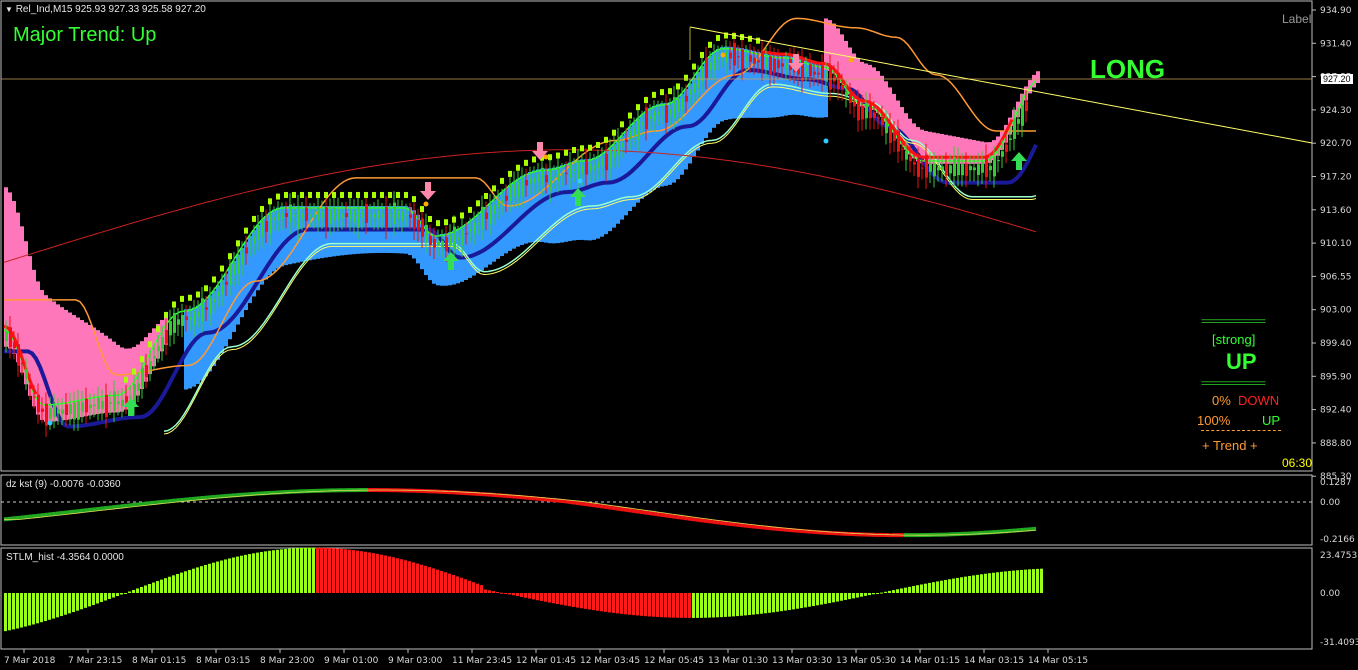 This screenshot has height=670, width=1358. Describe the element at coordinates (9, 9) in the screenshot. I see `dropdown-icon: ▼` at that location.